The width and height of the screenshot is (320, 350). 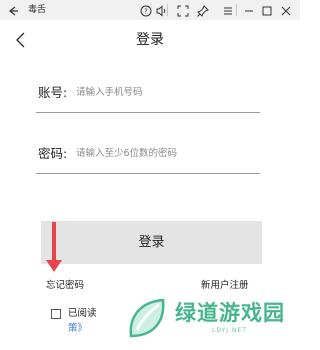 I want to click on login-button: 登录, so click(x=151, y=242).